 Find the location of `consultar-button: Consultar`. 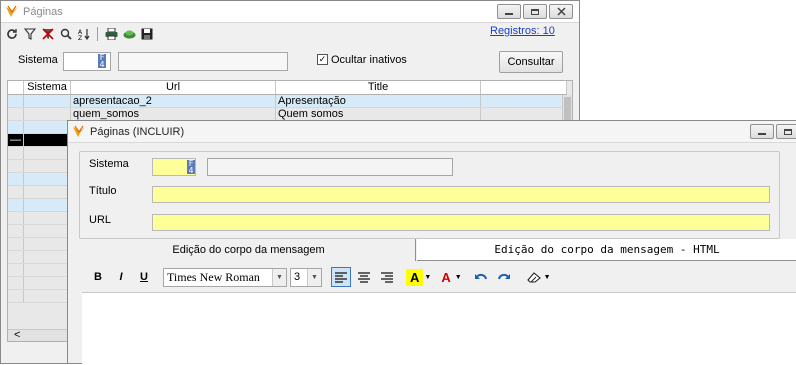

consultar-button: Consultar is located at coordinates (531, 62).